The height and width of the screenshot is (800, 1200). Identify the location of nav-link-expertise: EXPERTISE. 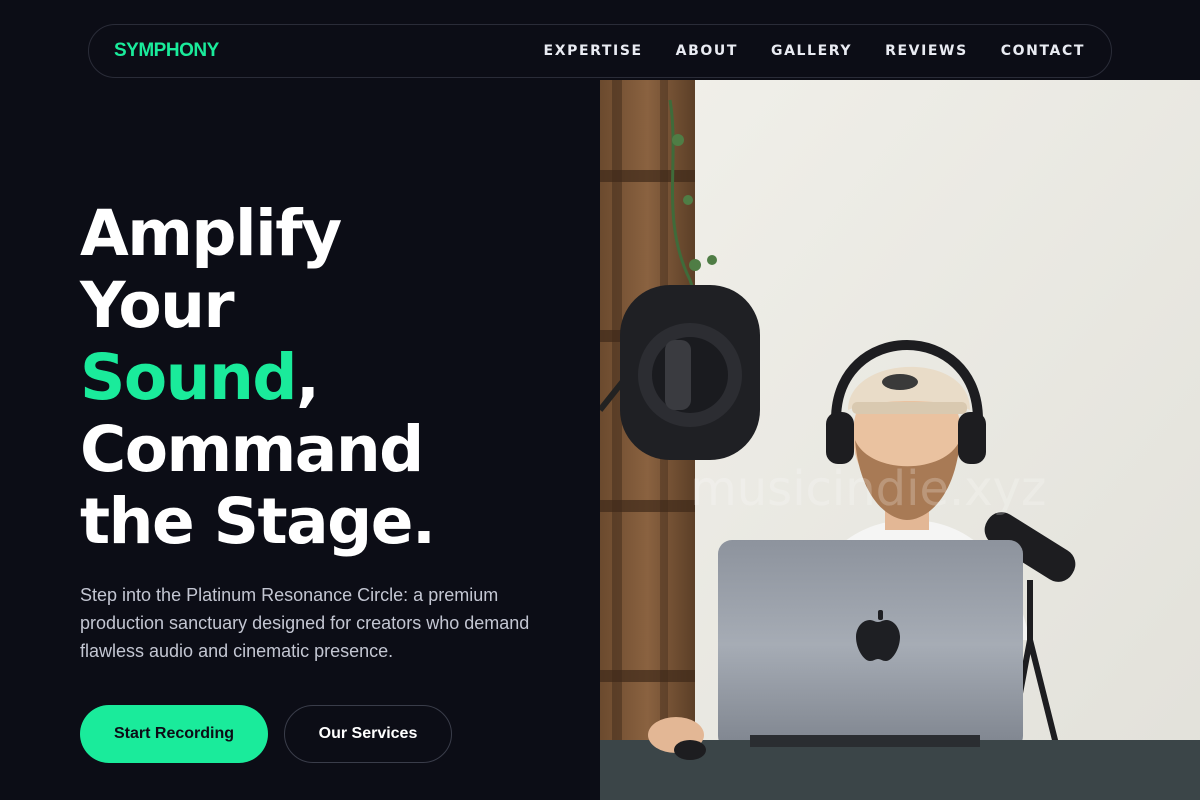
(593, 51).